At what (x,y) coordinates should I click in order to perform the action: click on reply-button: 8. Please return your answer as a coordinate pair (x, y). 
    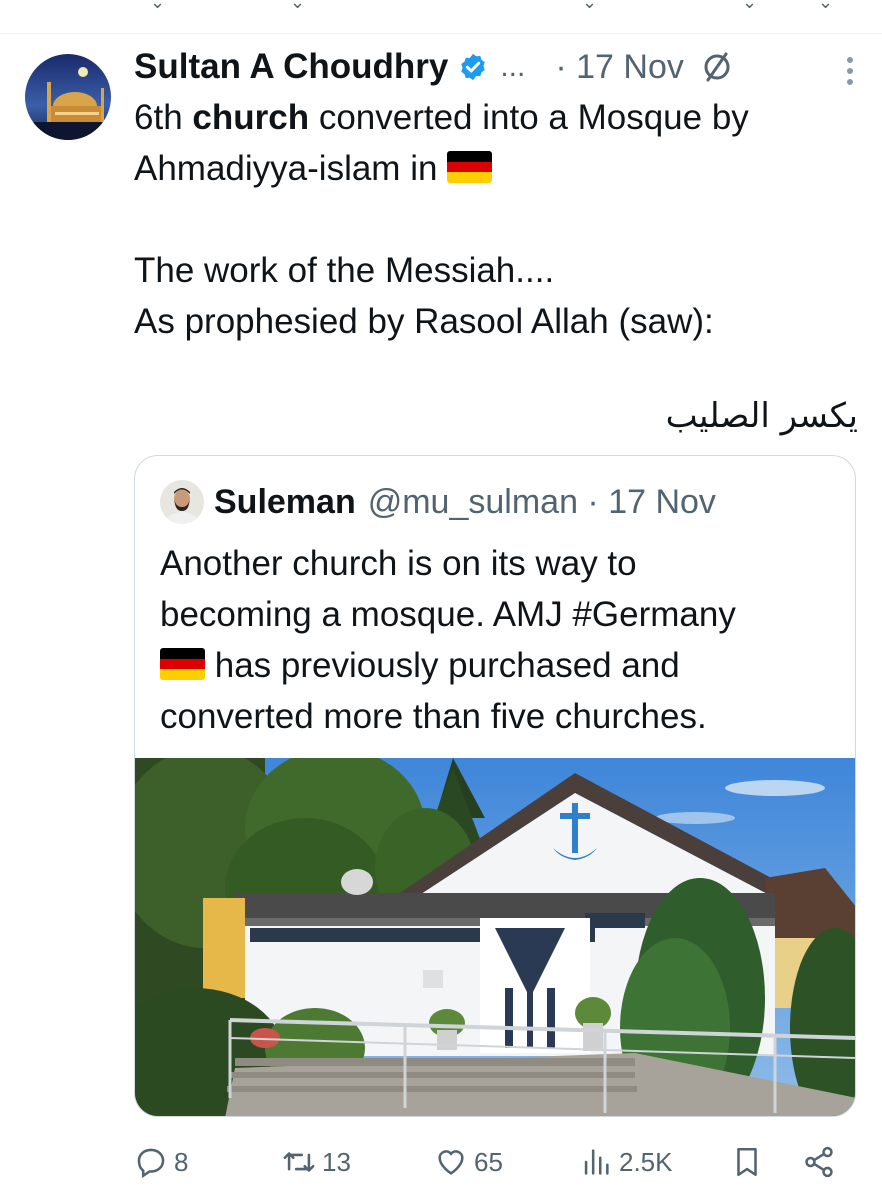
    Looking at the image, I should click on (161, 1162).